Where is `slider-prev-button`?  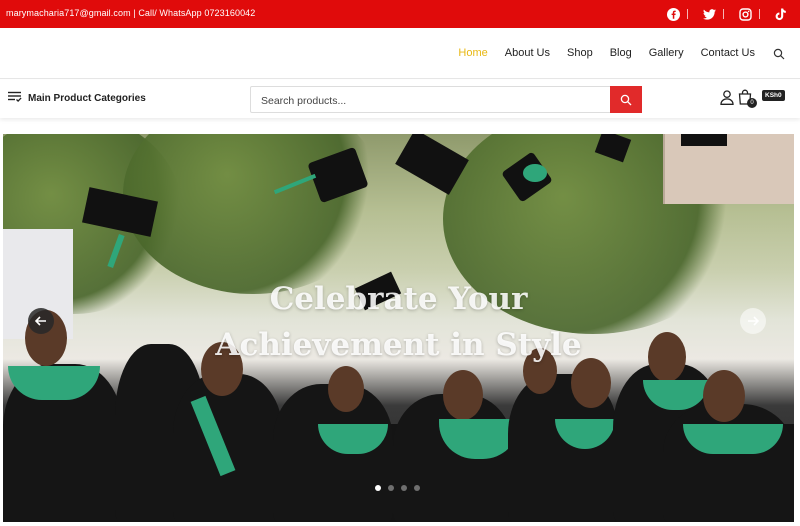 slider-prev-button is located at coordinates (41, 321).